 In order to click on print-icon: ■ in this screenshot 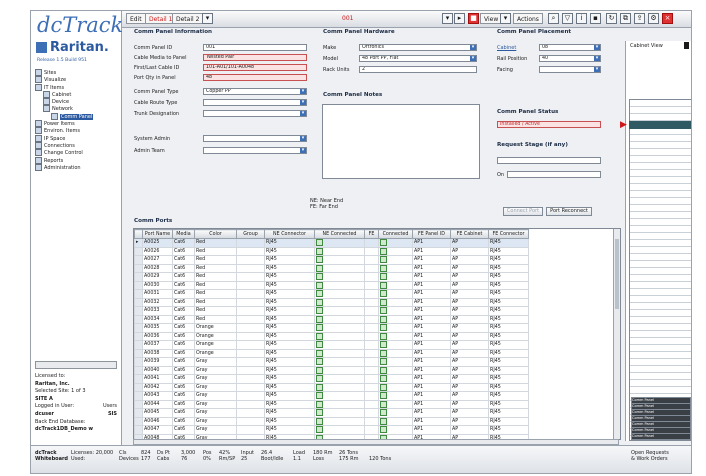, I will do `click(473, 18)`.